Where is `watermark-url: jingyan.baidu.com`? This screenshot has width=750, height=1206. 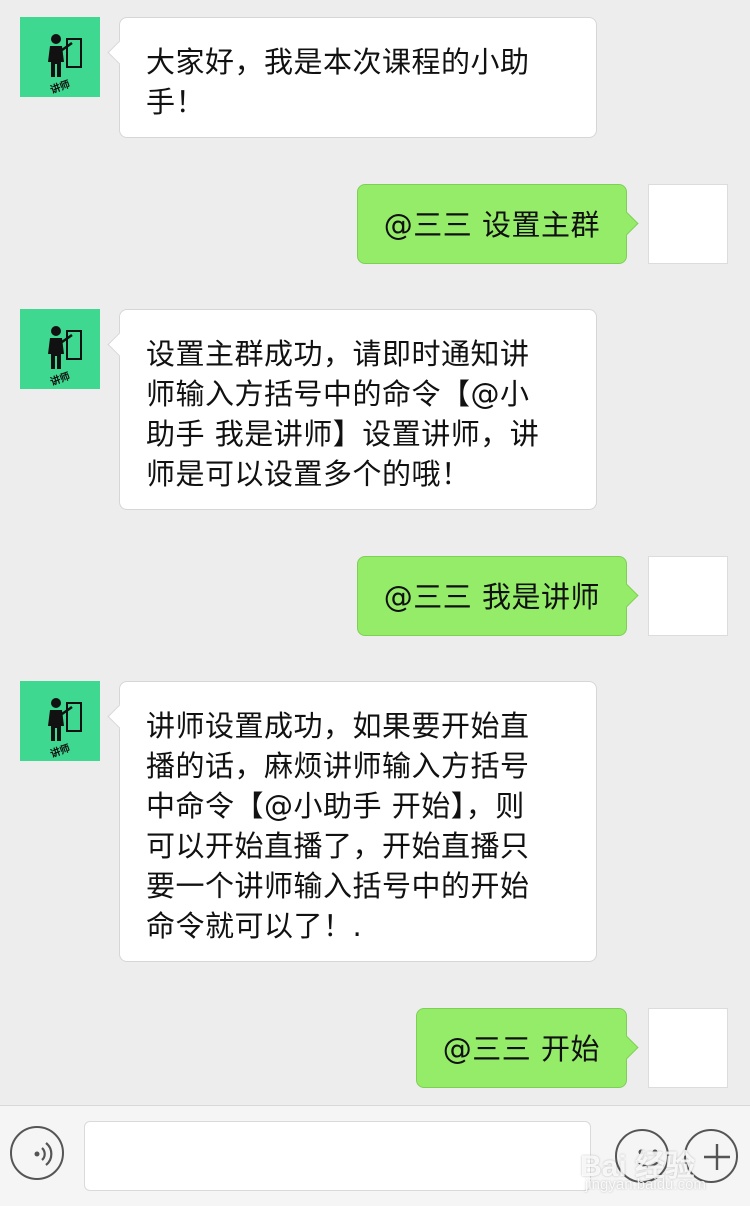 watermark-url: jingyan.baidu.com is located at coordinates (645, 1184).